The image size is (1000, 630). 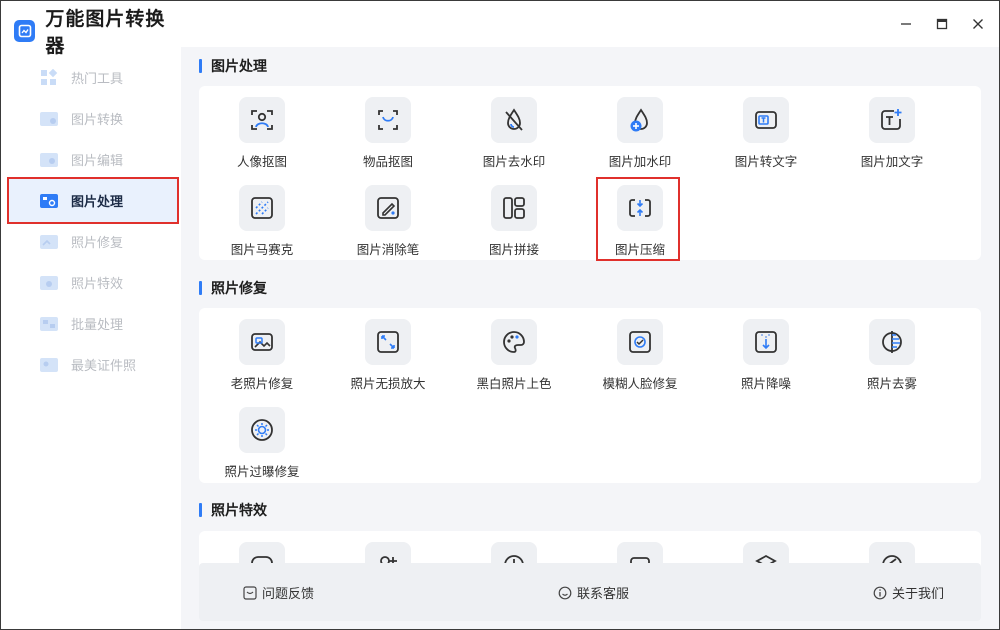 I want to click on minimize-icon, so click(x=906, y=24).